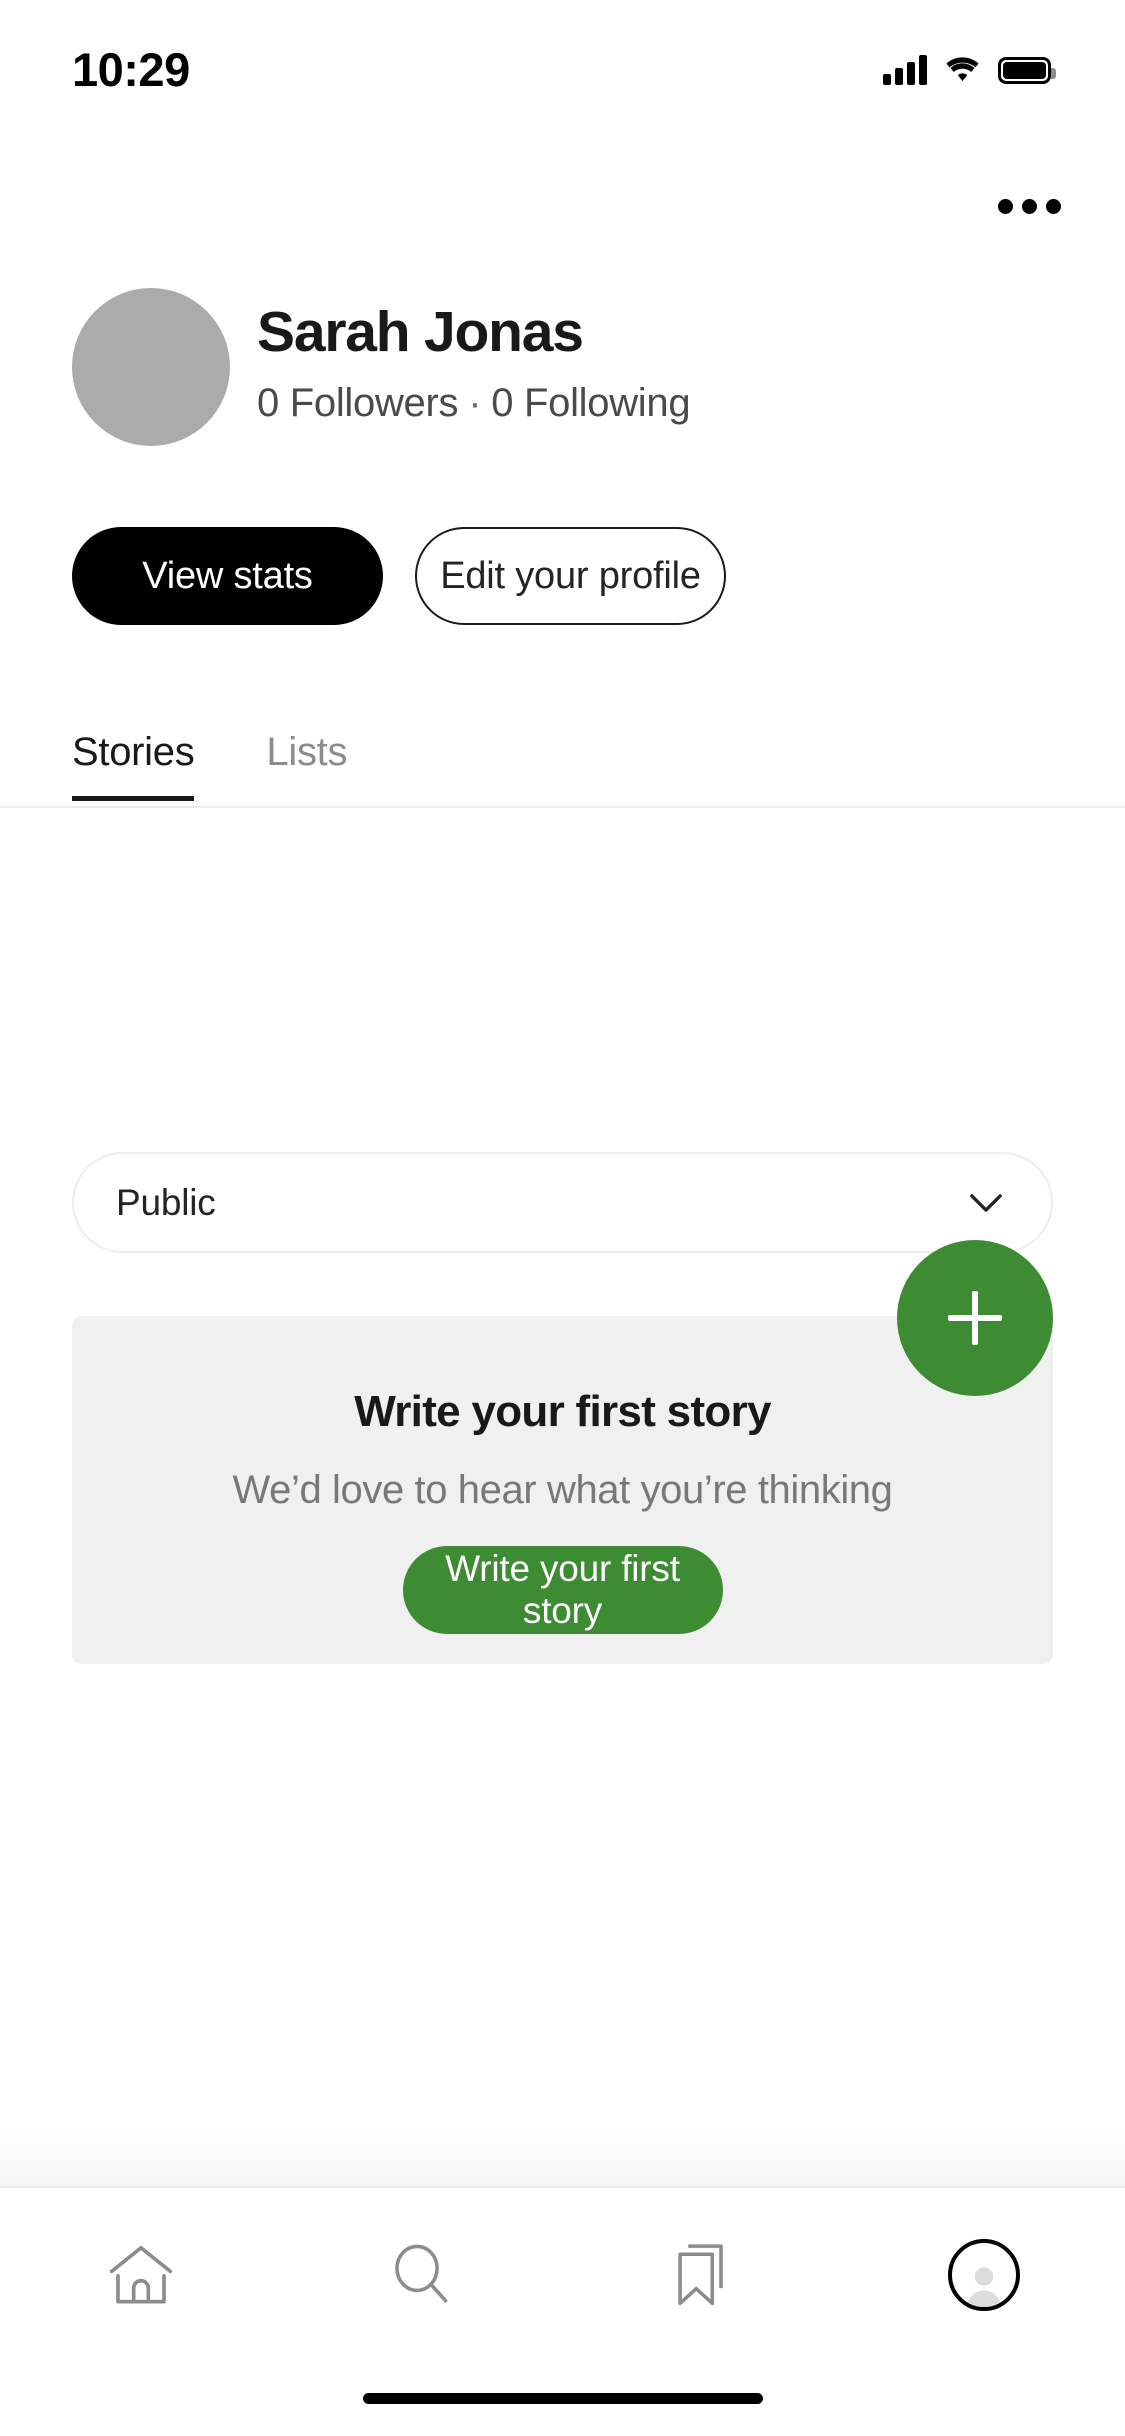 The height and width of the screenshot is (2436, 1125). What do you see at coordinates (562, 1590) in the screenshot?
I see `write-first-story-button: Write your first story` at bounding box center [562, 1590].